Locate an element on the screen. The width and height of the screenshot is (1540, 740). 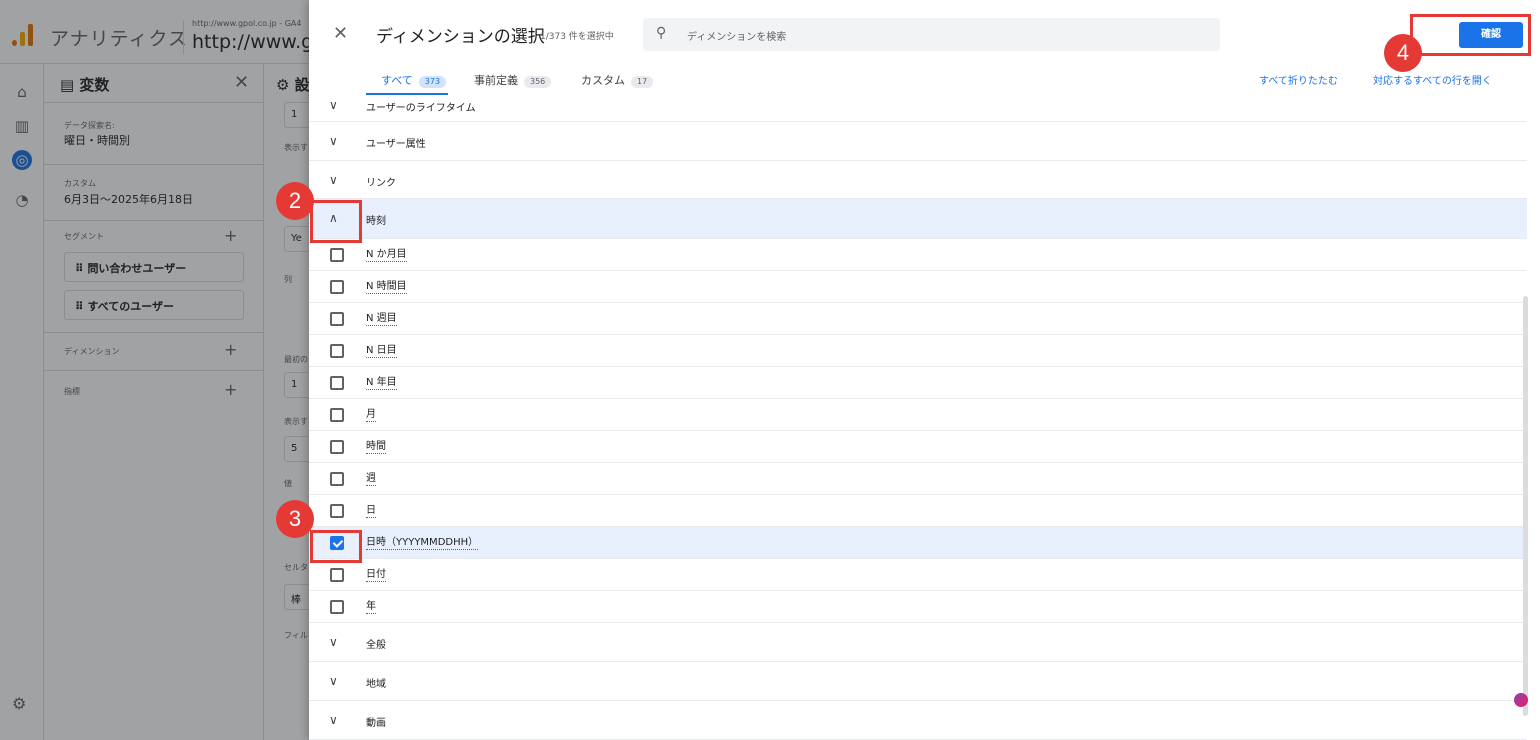
tab-predefined: 事前定義 356 is located at coordinates (513, 80).